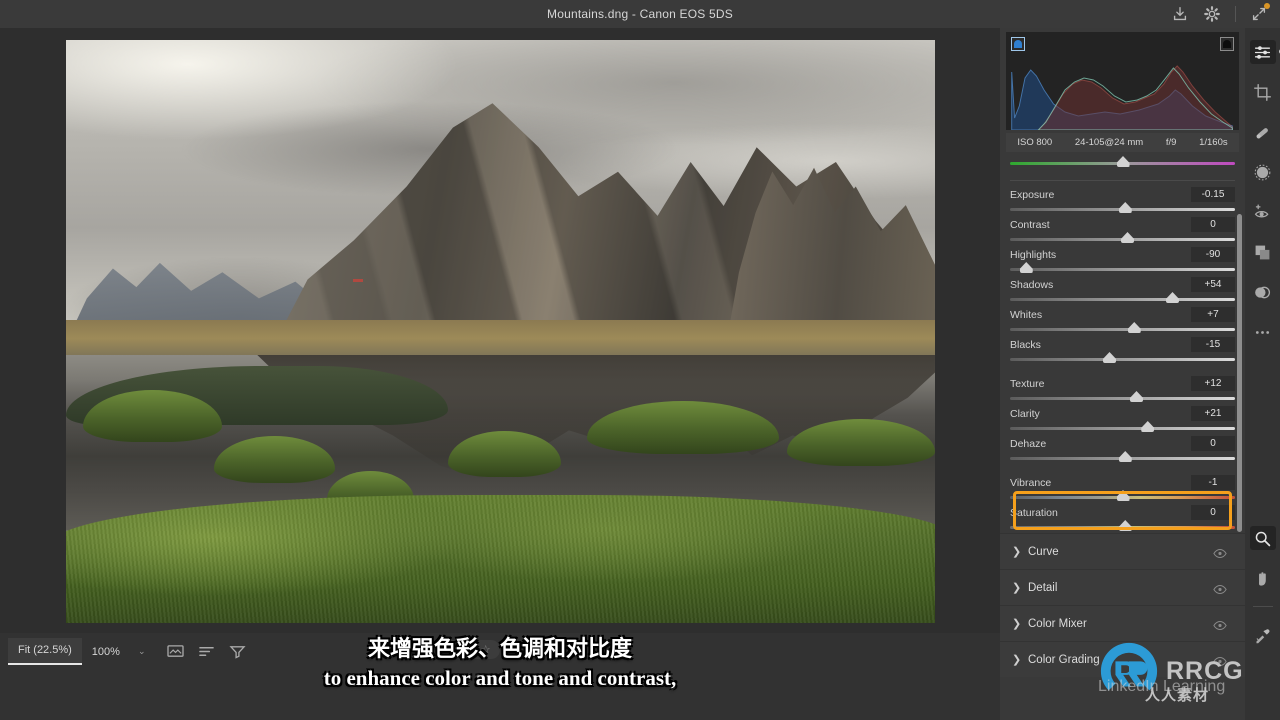 The width and height of the screenshot is (1280, 720). What do you see at coordinates (1262, 374) in the screenshot?
I see `tool-rail` at bounding box center [1262, 374].